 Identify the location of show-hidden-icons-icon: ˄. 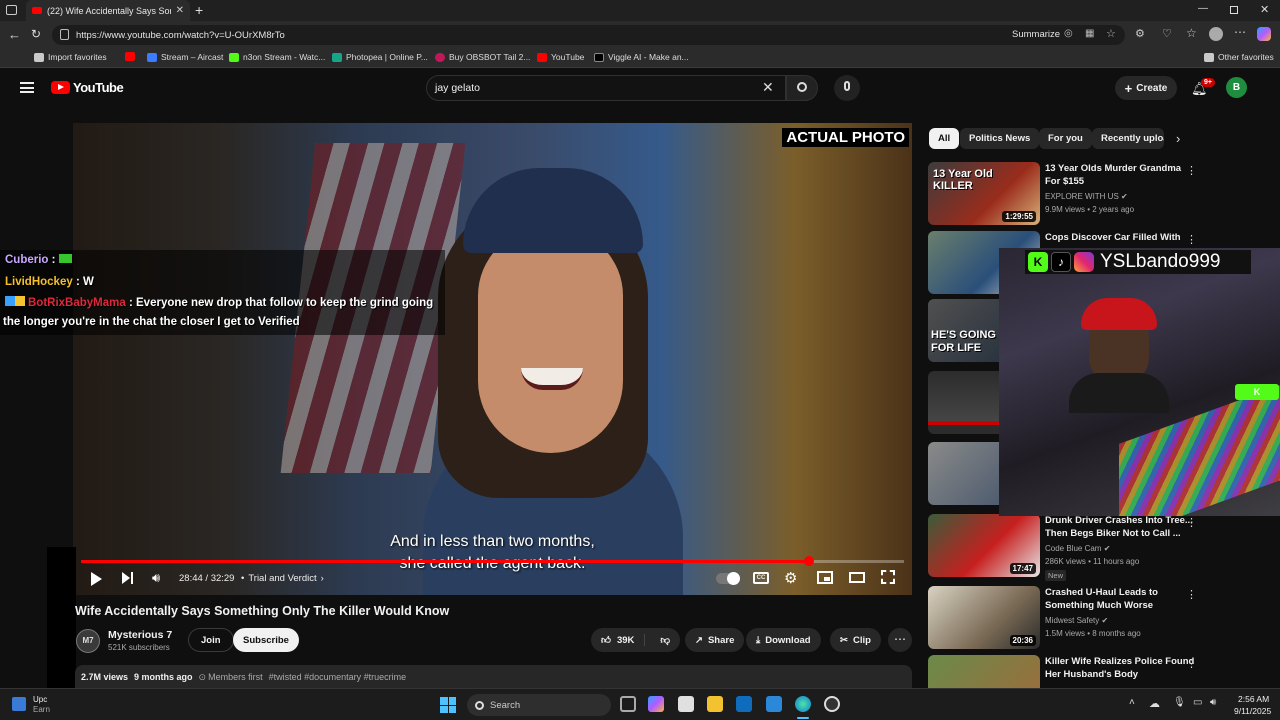
(1132, 702).